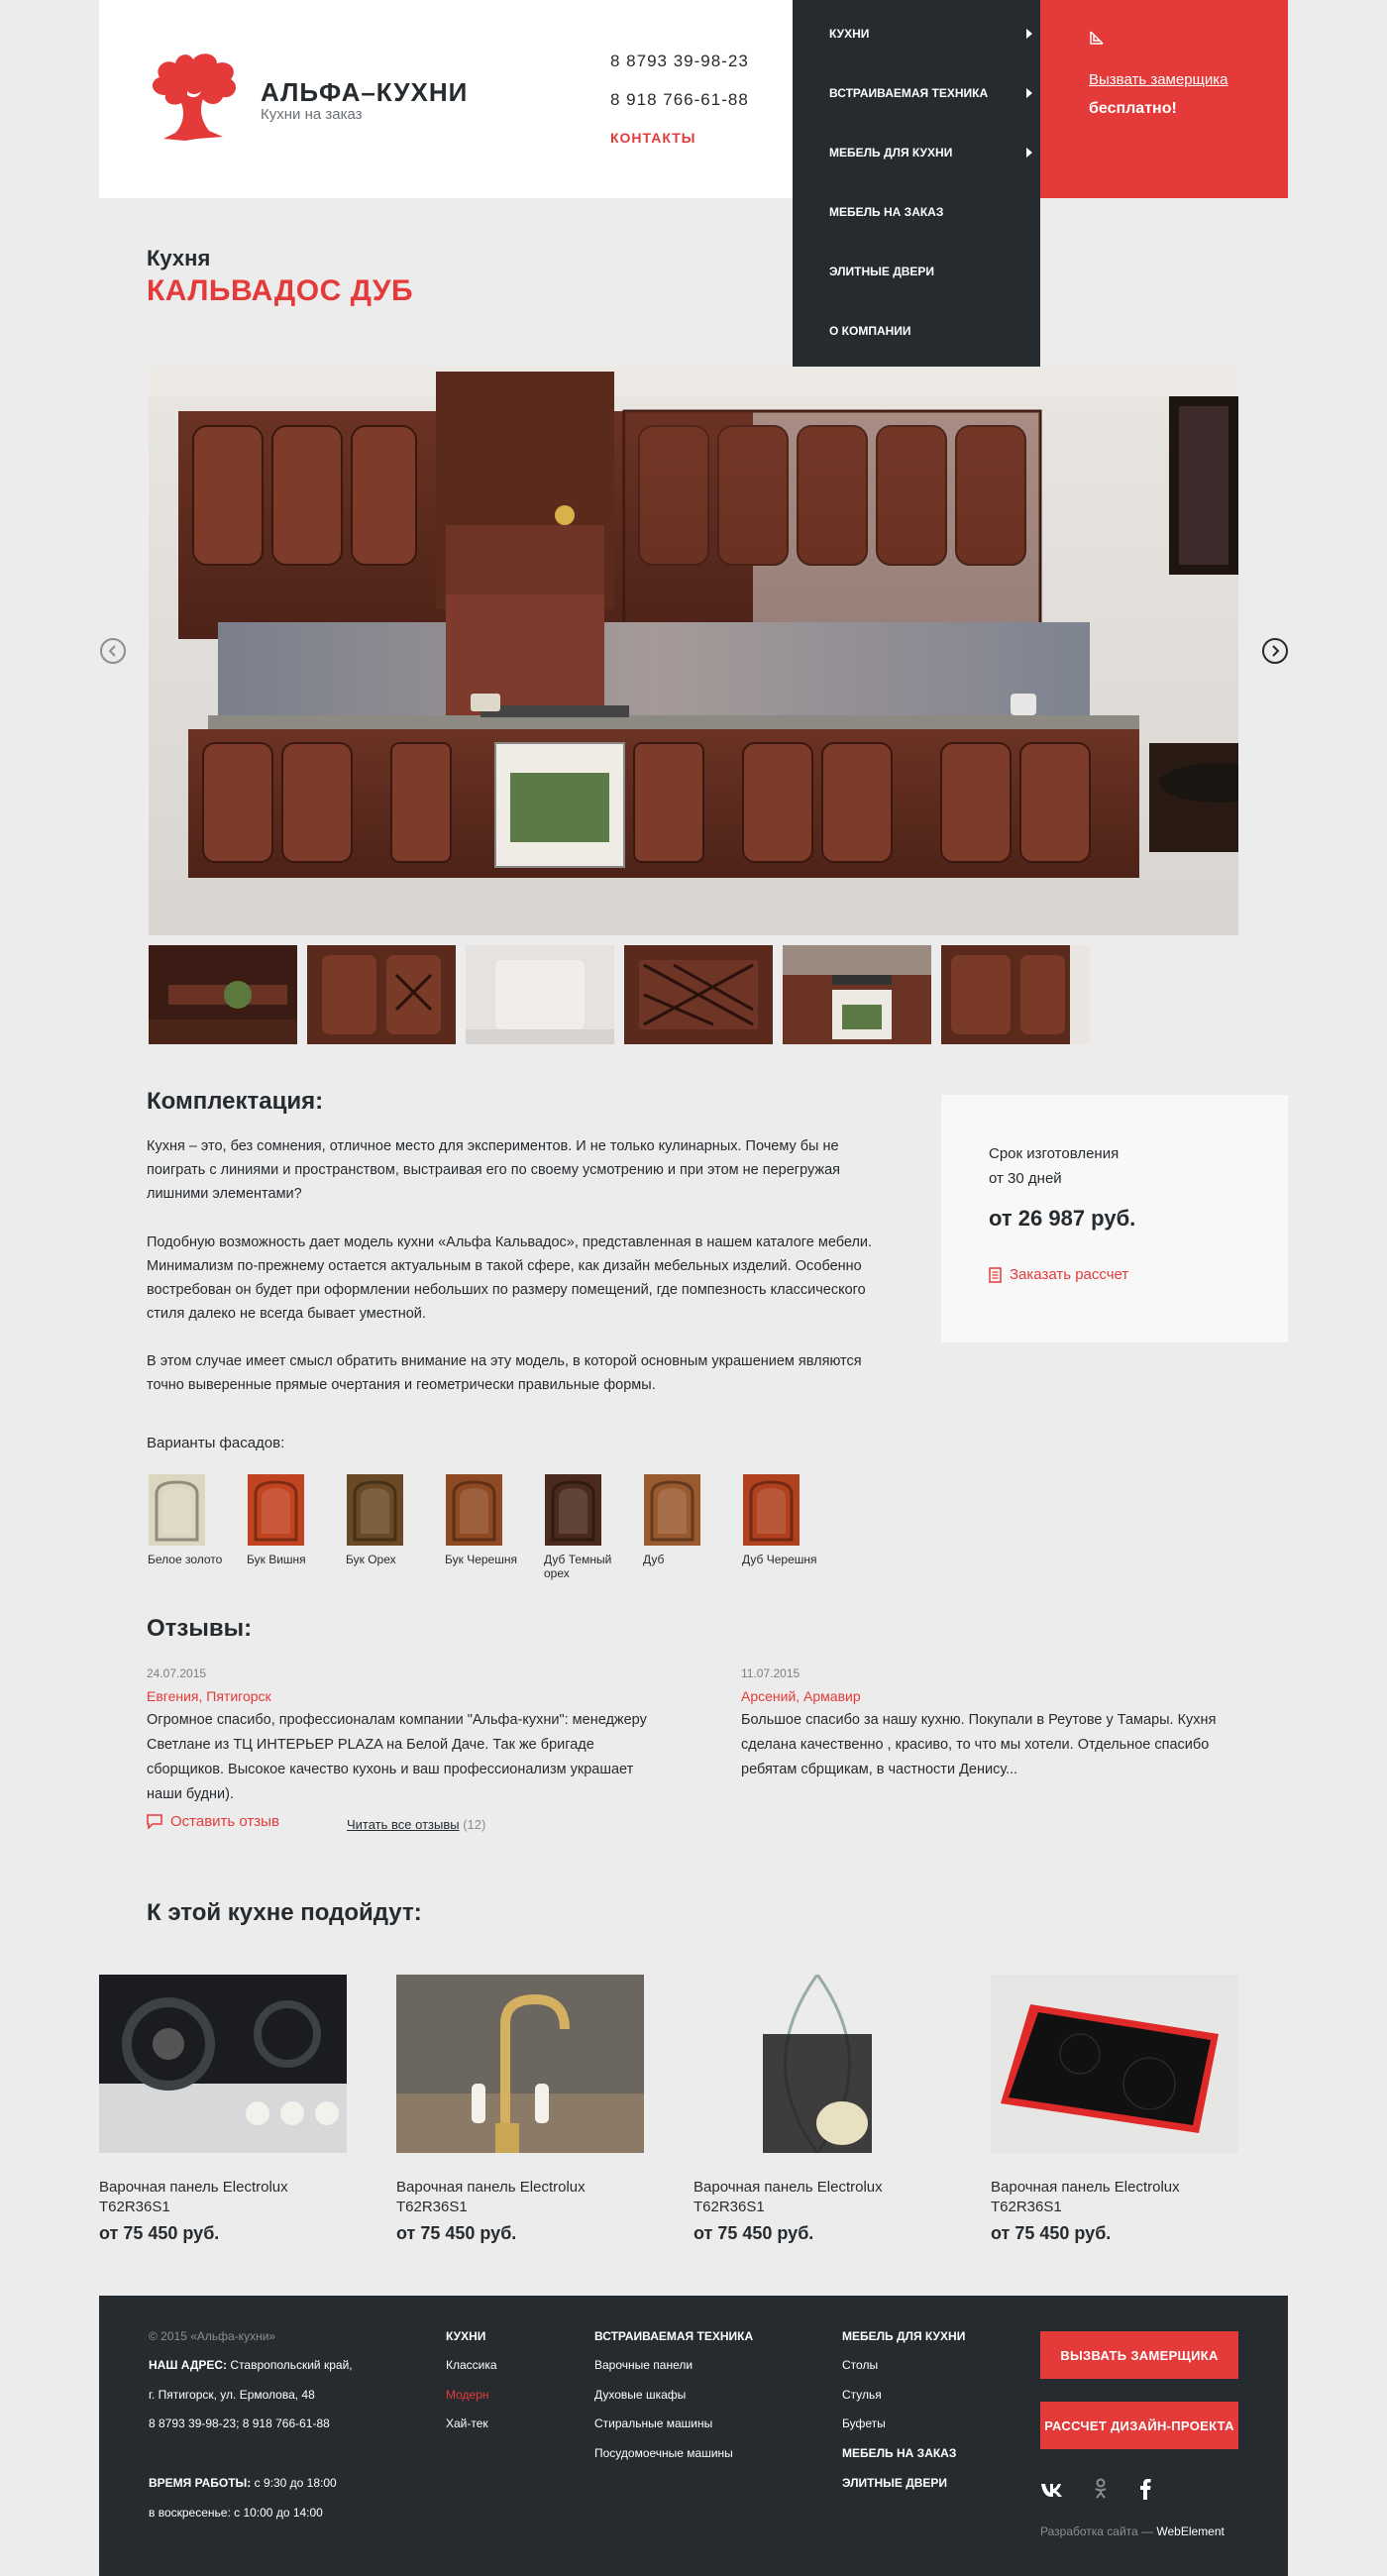  What do you see at coordinates (1054, 1153) in the screenshot?
I see `term-label: Срок изготовления` at bounding box center [1054, 1153].